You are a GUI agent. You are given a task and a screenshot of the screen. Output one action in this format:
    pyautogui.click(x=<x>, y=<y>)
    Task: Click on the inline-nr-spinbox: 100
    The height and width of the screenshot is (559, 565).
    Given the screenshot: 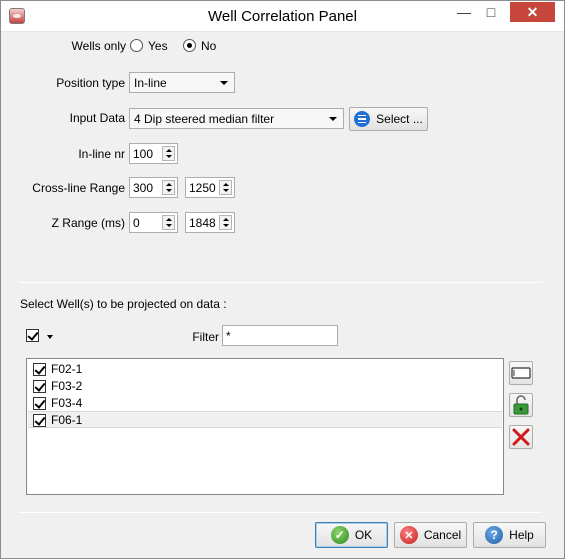 What is the action you would take?
    pyautogui.click(x=153, y=153)
    